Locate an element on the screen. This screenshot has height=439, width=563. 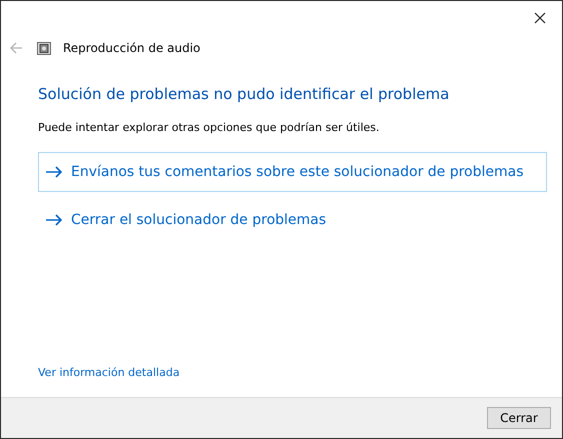
description: Puede intentar explorar otras opciones que podrían ser útiles. is located at coordinates (209, 127).